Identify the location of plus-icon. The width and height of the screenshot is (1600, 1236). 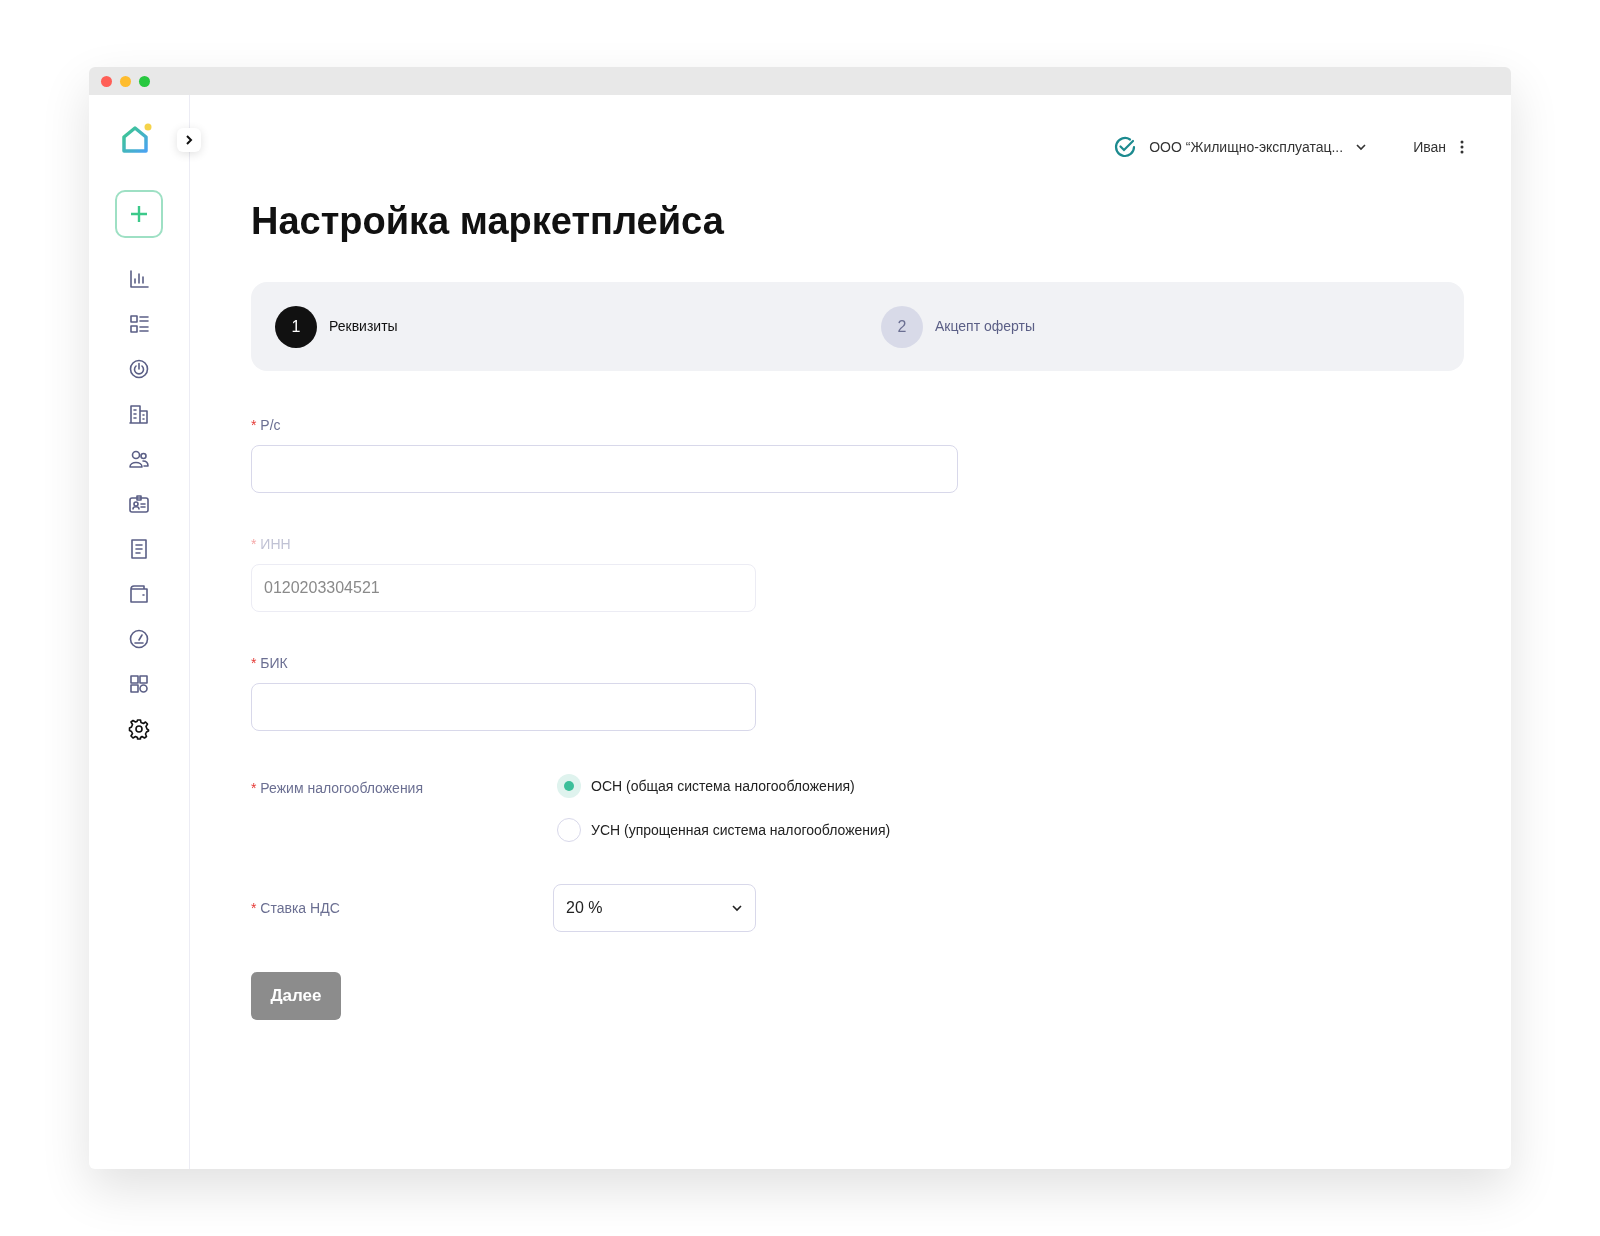
(139, 214).